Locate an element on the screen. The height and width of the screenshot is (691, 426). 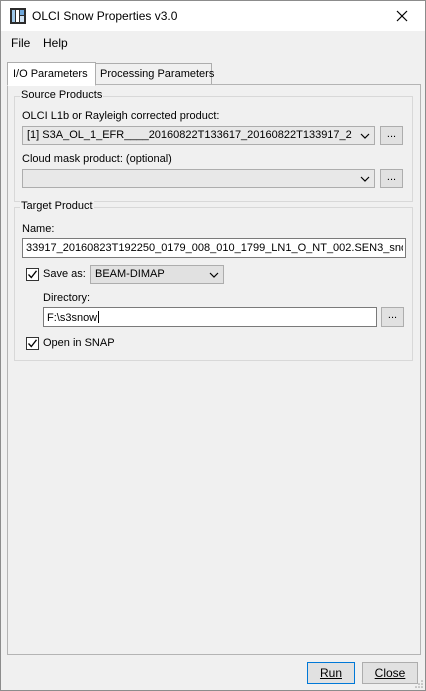
open-in-snap-label: Open in SNAP is located at coordinates (79, 343).